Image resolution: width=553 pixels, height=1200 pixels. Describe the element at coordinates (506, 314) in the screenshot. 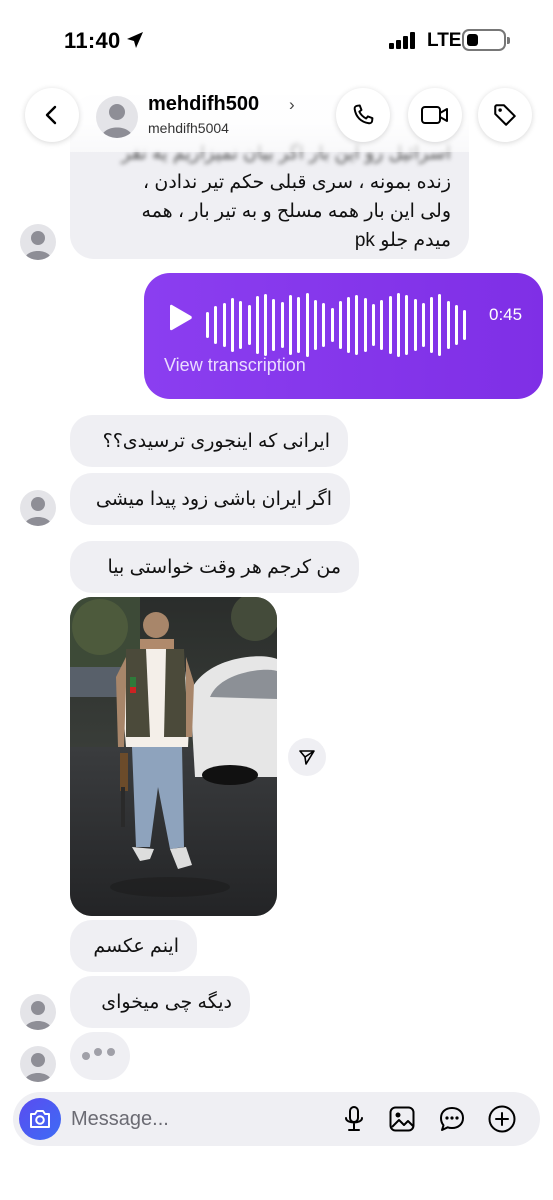

I see `voice-duration: 0:45` at that location.